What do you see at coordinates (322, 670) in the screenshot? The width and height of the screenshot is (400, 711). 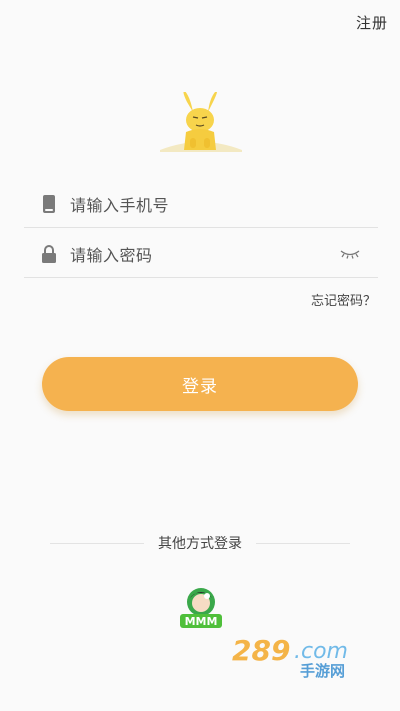 I see `svg-text: 手游网` at bounding box center [322, 670].